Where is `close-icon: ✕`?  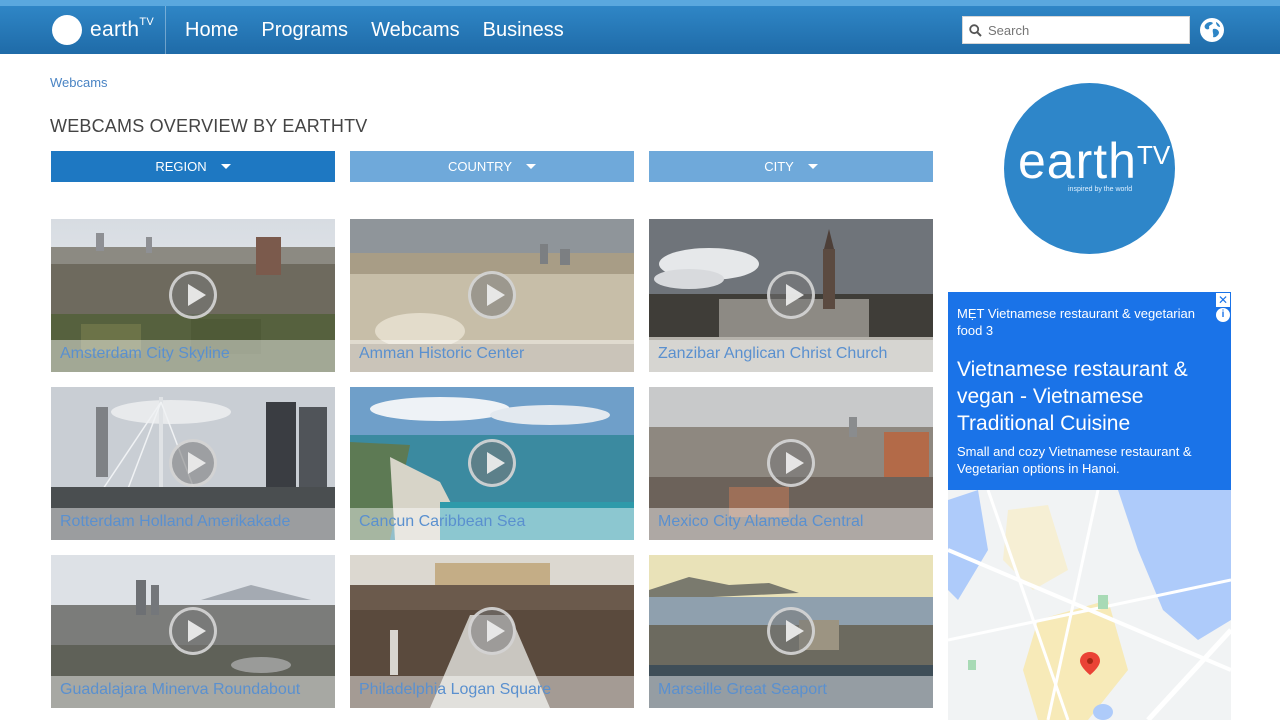 close-icon: ✕ is located at coordinates (1223, 300).